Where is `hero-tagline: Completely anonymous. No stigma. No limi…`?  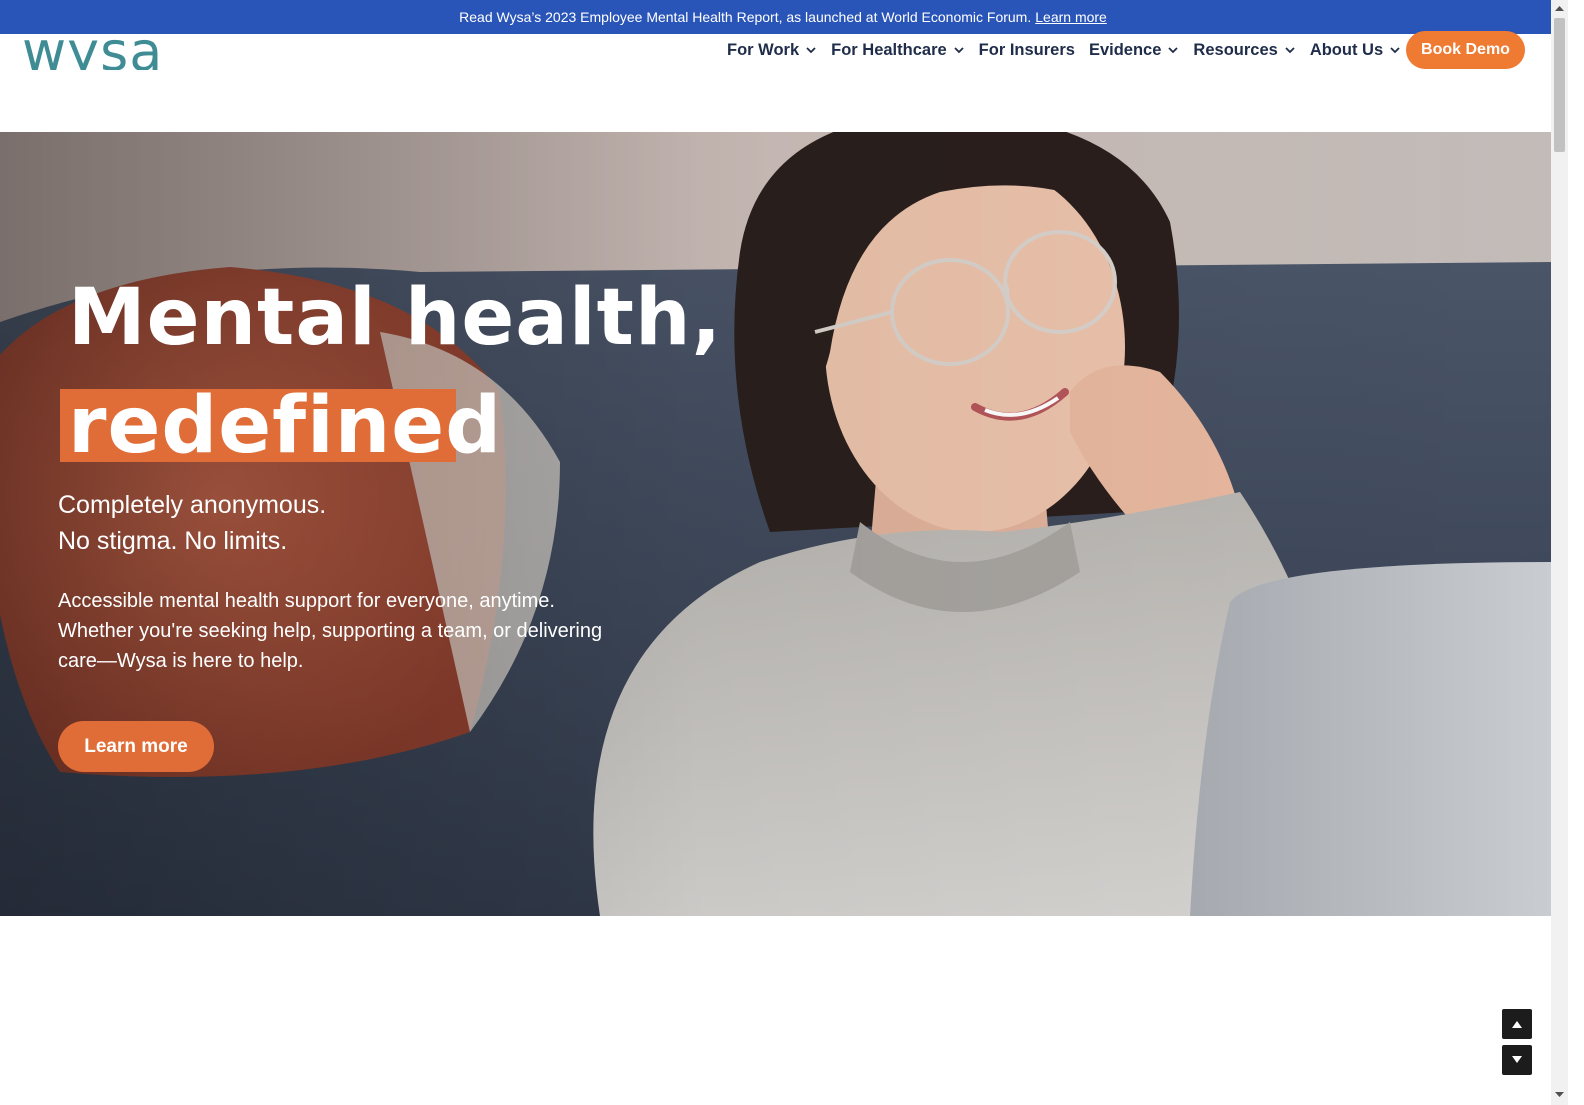
hero-tagline: Completely anonymous. No stigma. No limi… is located at coordinates (192, 523).